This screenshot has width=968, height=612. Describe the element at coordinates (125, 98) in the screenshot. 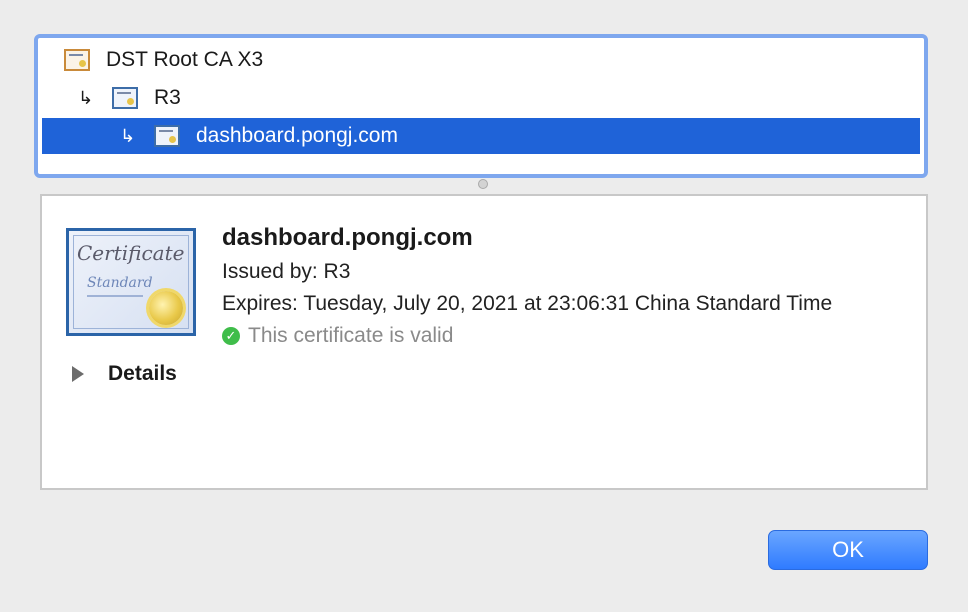

I see `intermediate-certificate-icon` at that location.